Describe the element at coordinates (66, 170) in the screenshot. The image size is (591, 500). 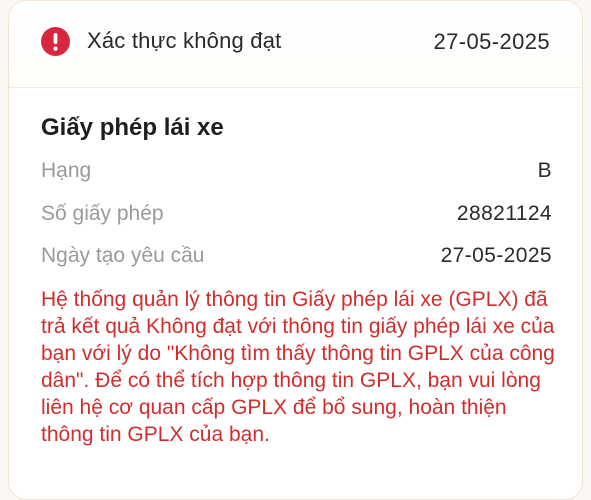
I see `class-label: Hạng` at that location.